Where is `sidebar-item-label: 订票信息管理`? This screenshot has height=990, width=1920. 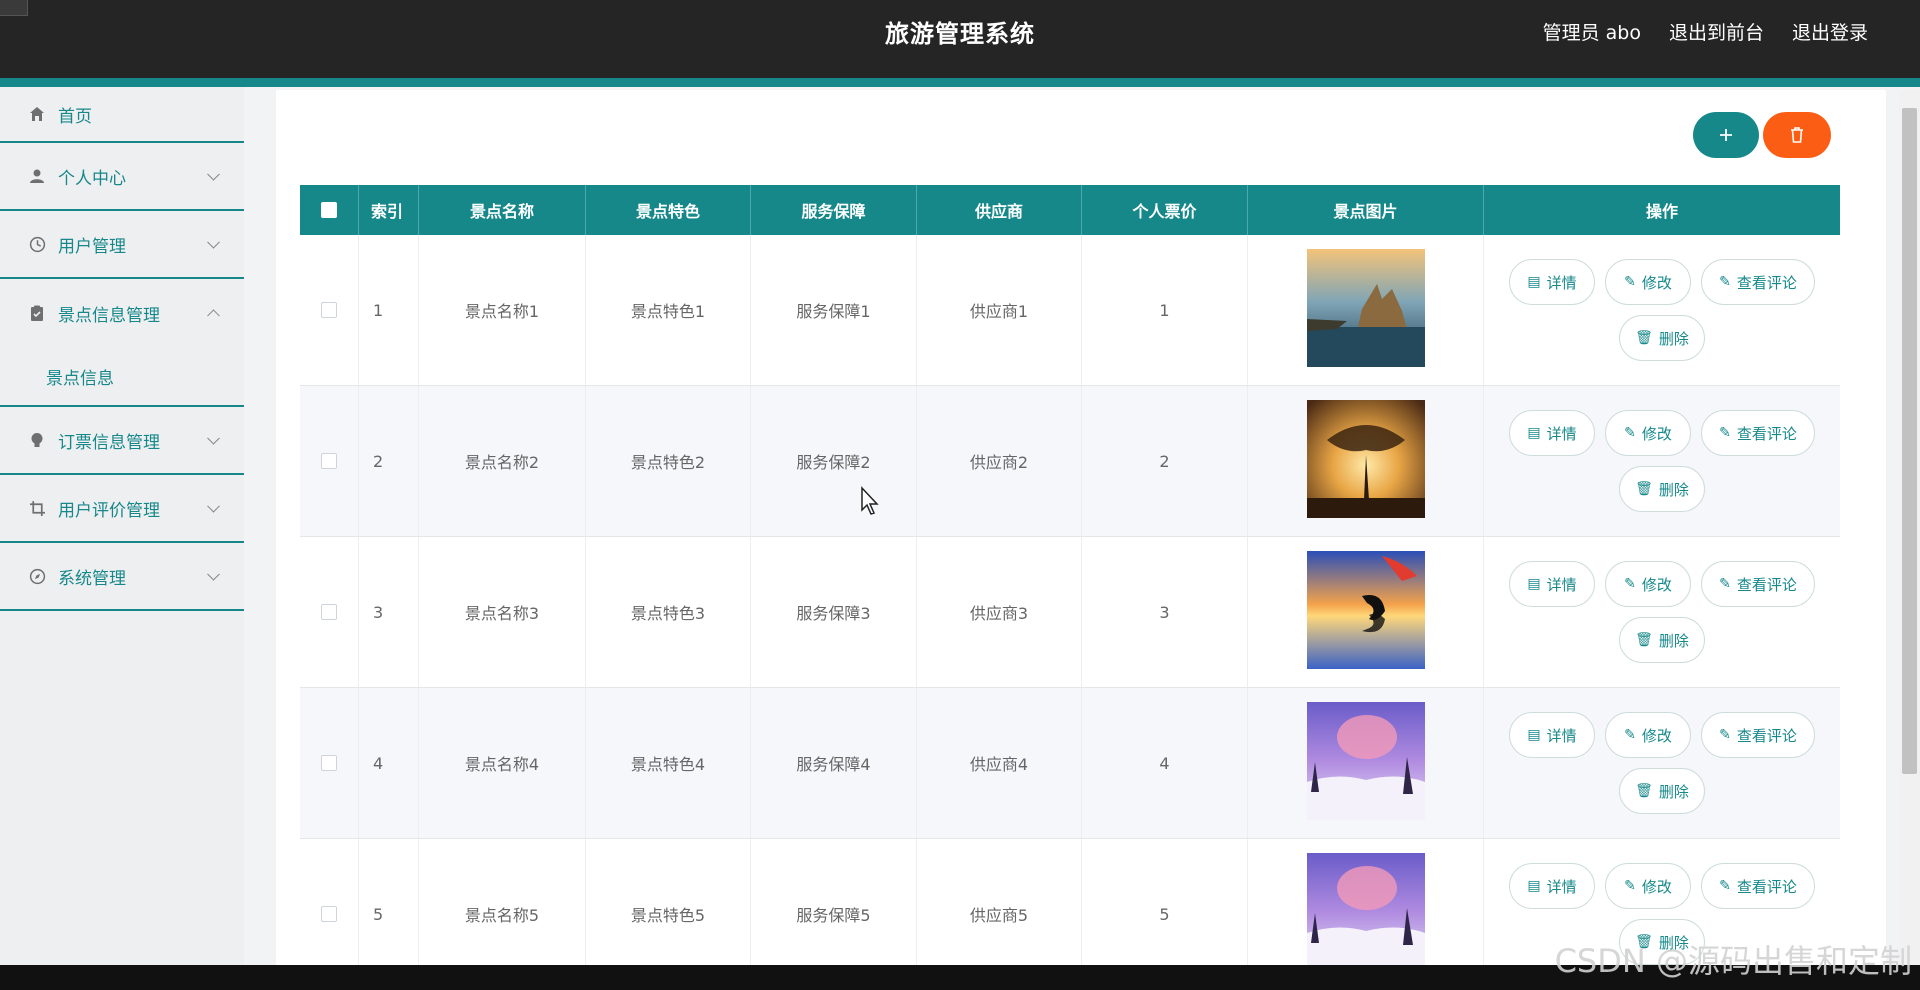 sidebar-item-label: 订票信息管理 is located at coordinates (109, 442).